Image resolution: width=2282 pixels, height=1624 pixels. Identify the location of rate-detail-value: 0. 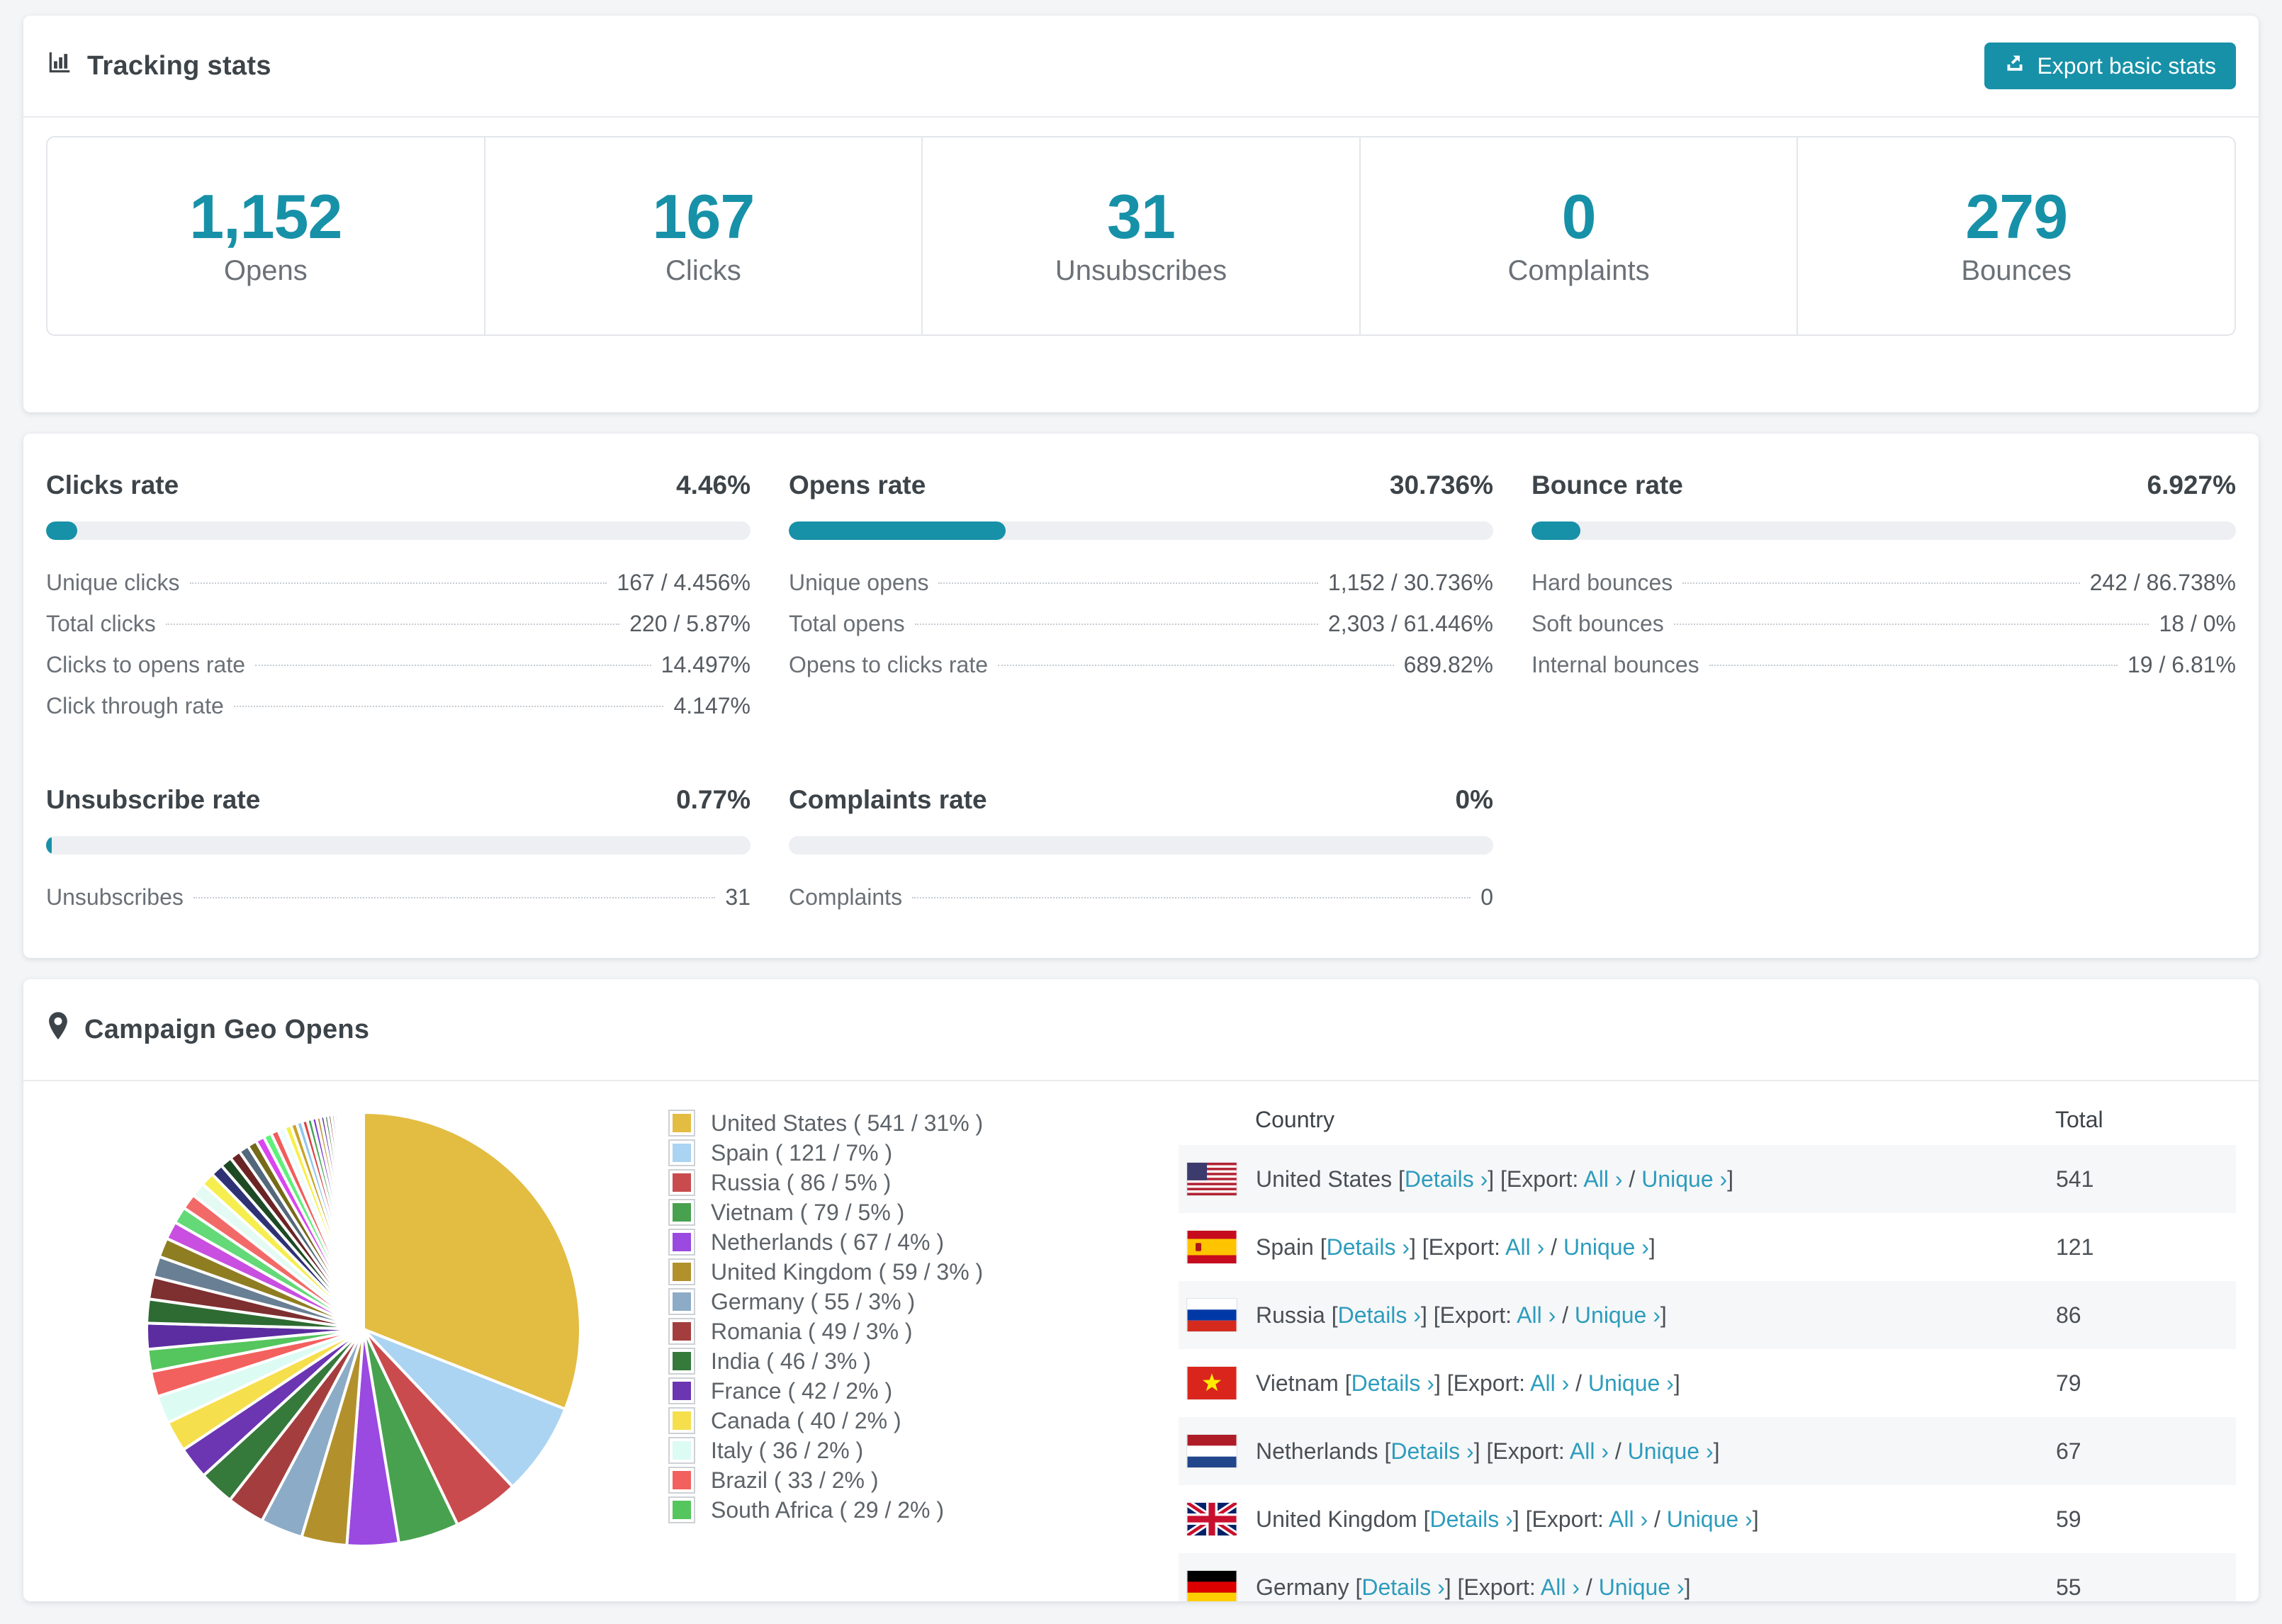
(1487, 897).